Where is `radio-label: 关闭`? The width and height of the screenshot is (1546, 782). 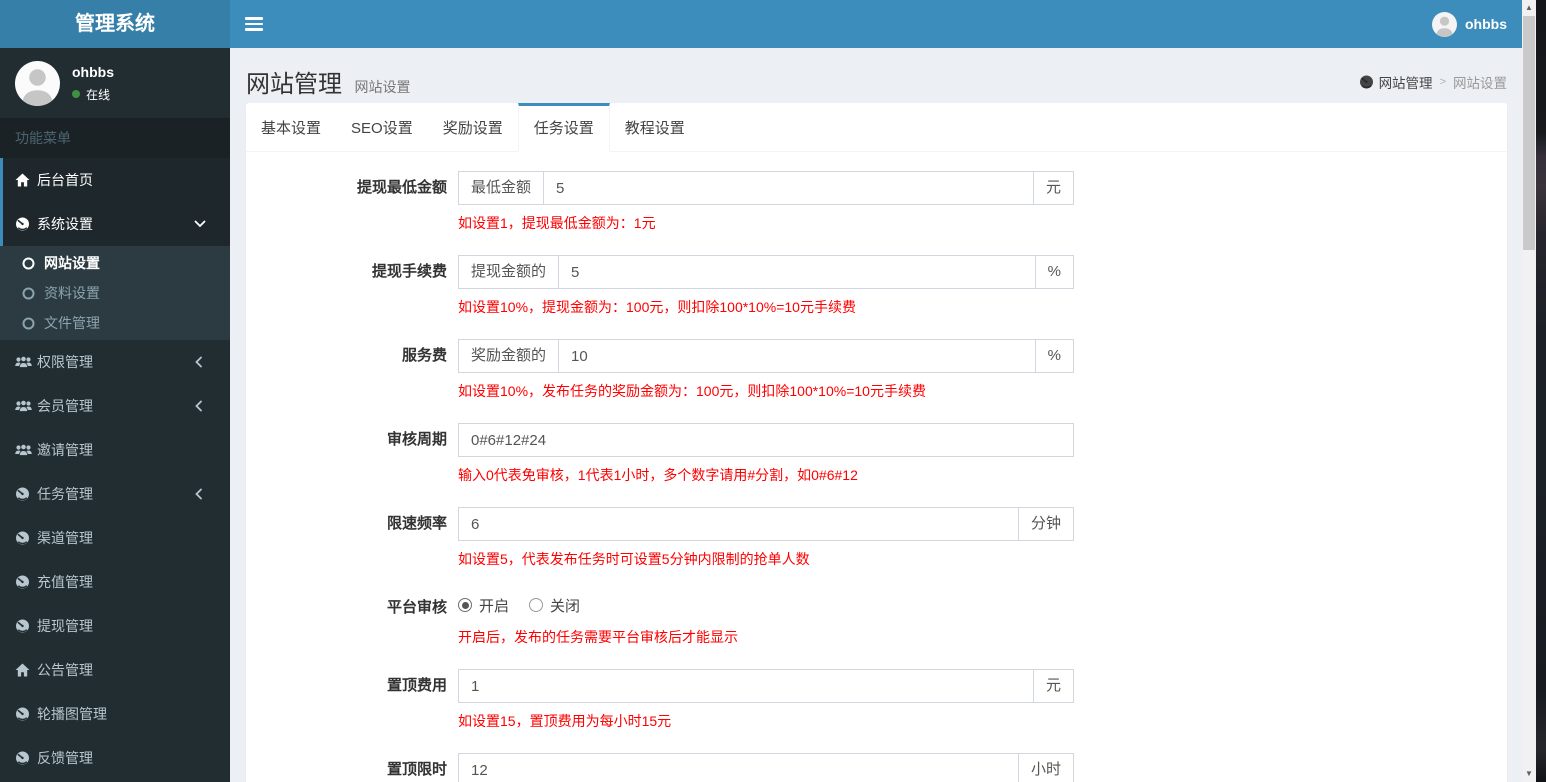
radio-label: 关闭 is located at coordinates (565, 605).